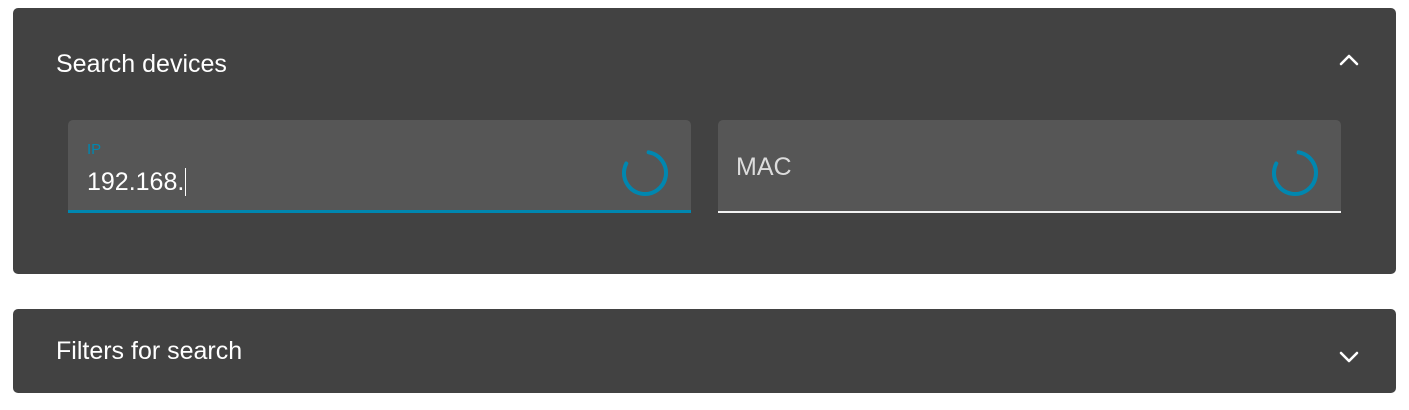 This screenshot has height=410, width=1409. I want to click on panel-title: Search devices, so click(141, 64).